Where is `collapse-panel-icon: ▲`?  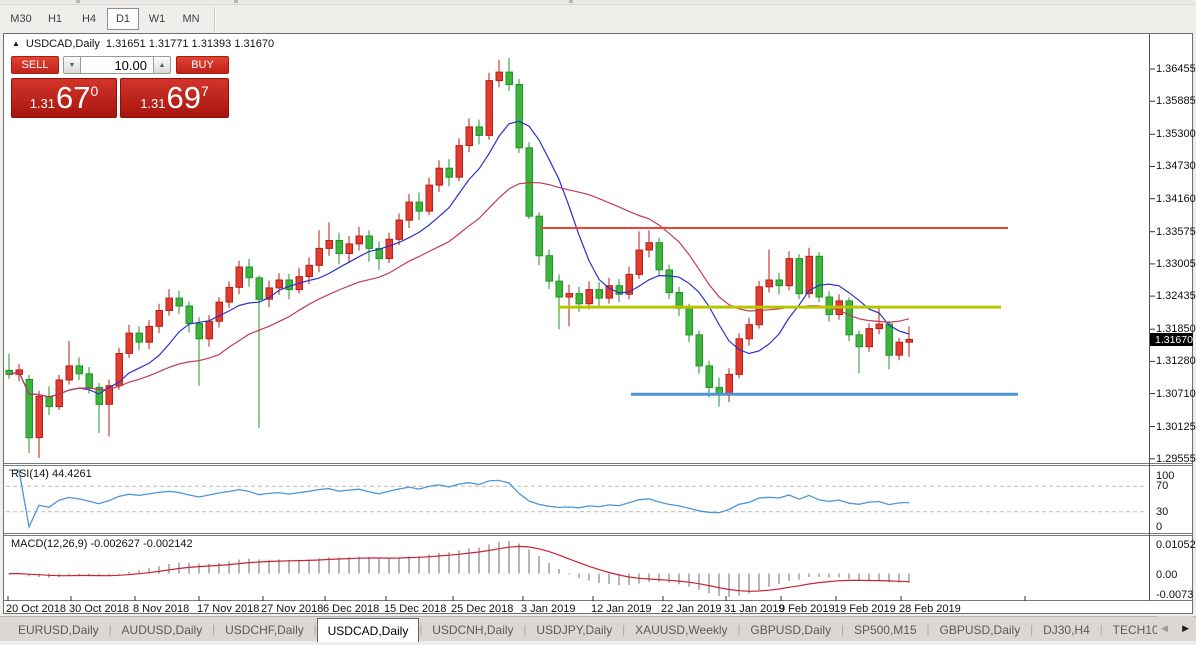 collapse-panel-icon: ▲ is located at coordinates (16, 44).